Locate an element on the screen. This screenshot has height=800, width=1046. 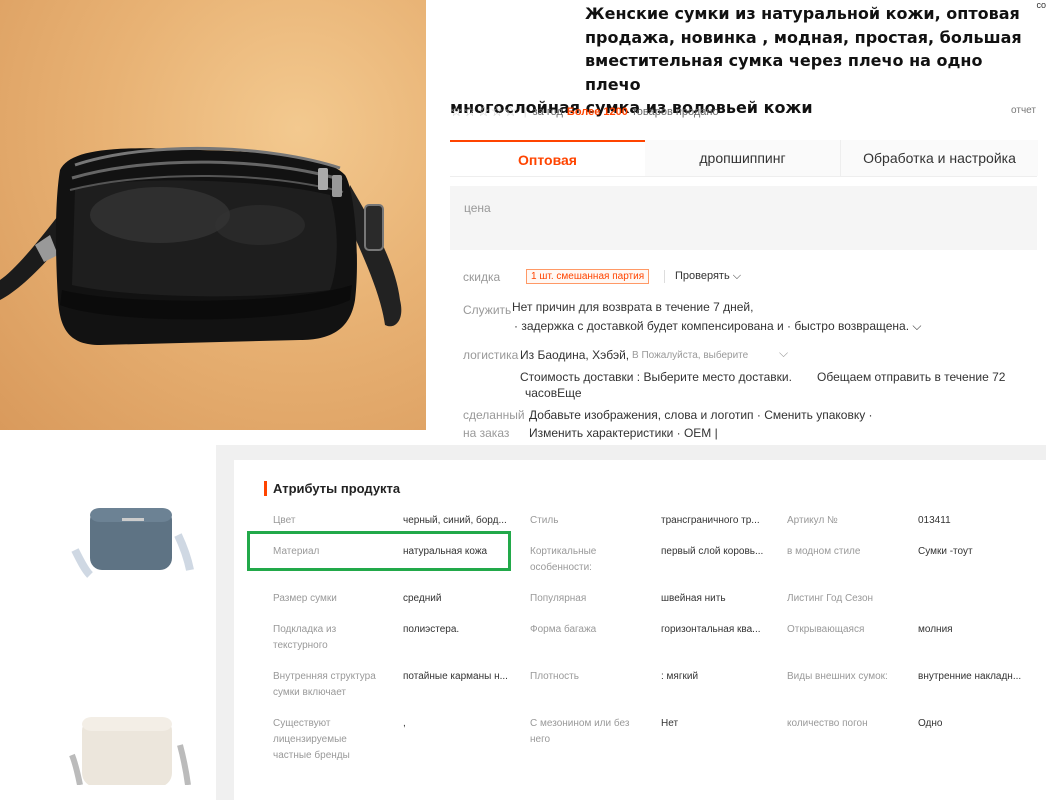
destination-select: В Пожалуйста, выберите is located at coordinates (690, 355).